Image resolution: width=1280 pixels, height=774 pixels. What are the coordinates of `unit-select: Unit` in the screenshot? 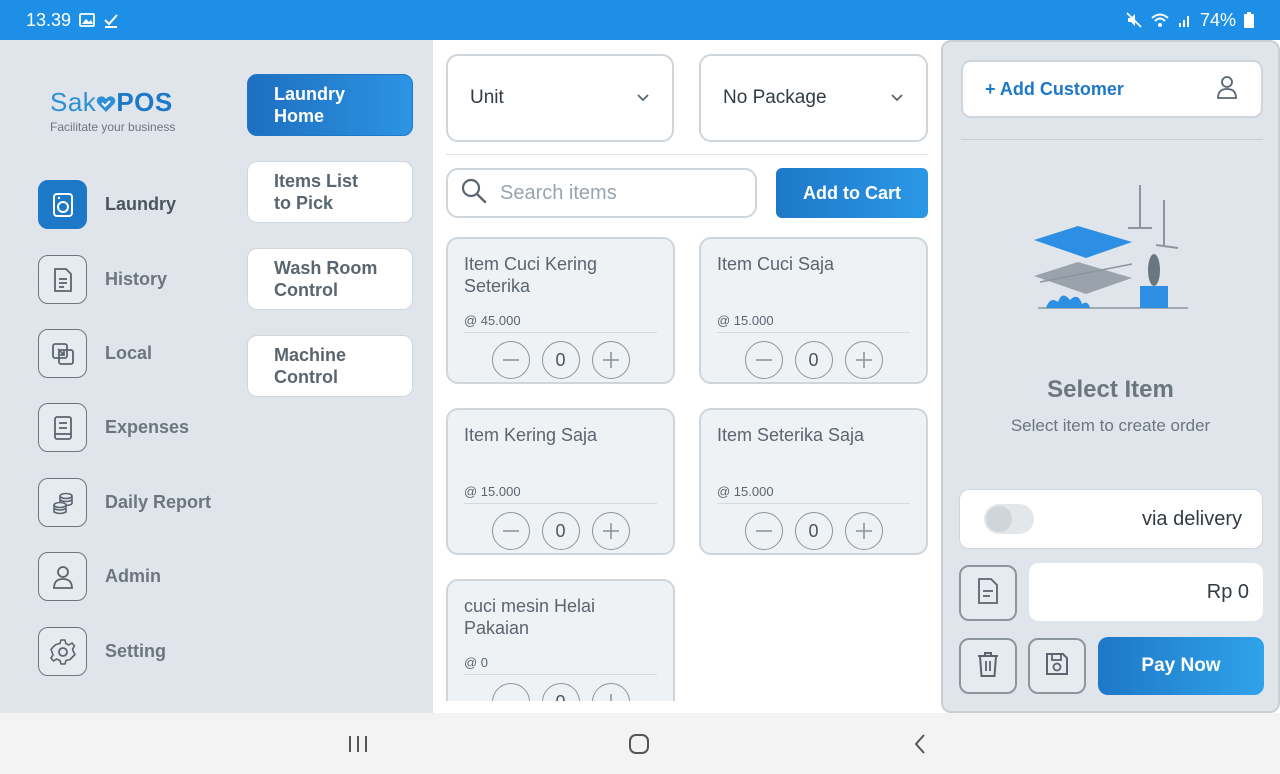 It's located at (560, 98).